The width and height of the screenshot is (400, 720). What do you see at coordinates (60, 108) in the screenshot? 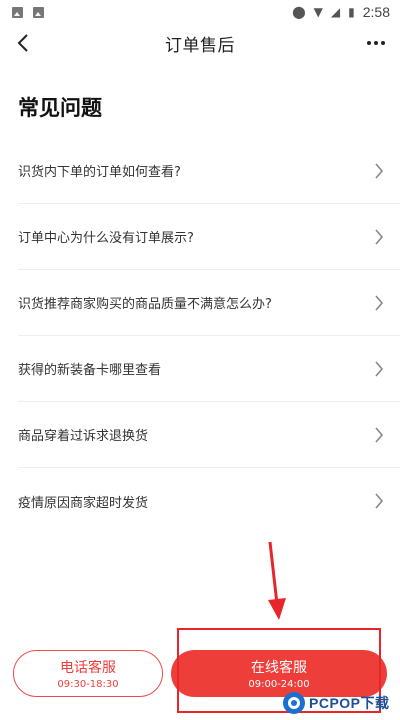
I see `faq-section-title: 常见问题` at bounding box center [60, 108].